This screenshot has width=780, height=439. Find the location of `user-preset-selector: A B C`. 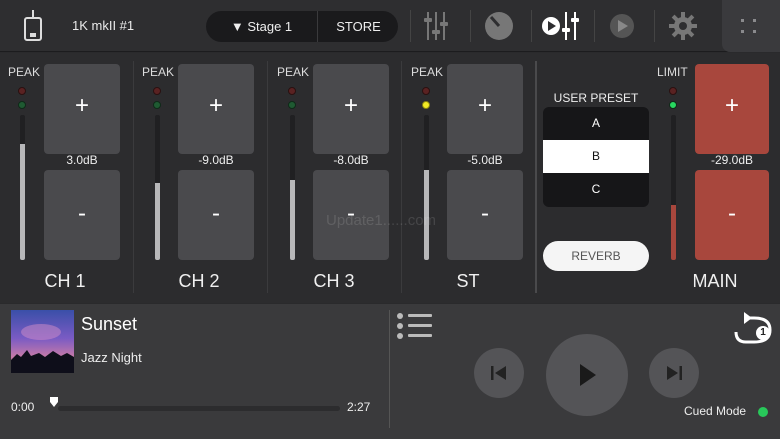

user-preset-selector: A B C is located at coordinates (596, 157).